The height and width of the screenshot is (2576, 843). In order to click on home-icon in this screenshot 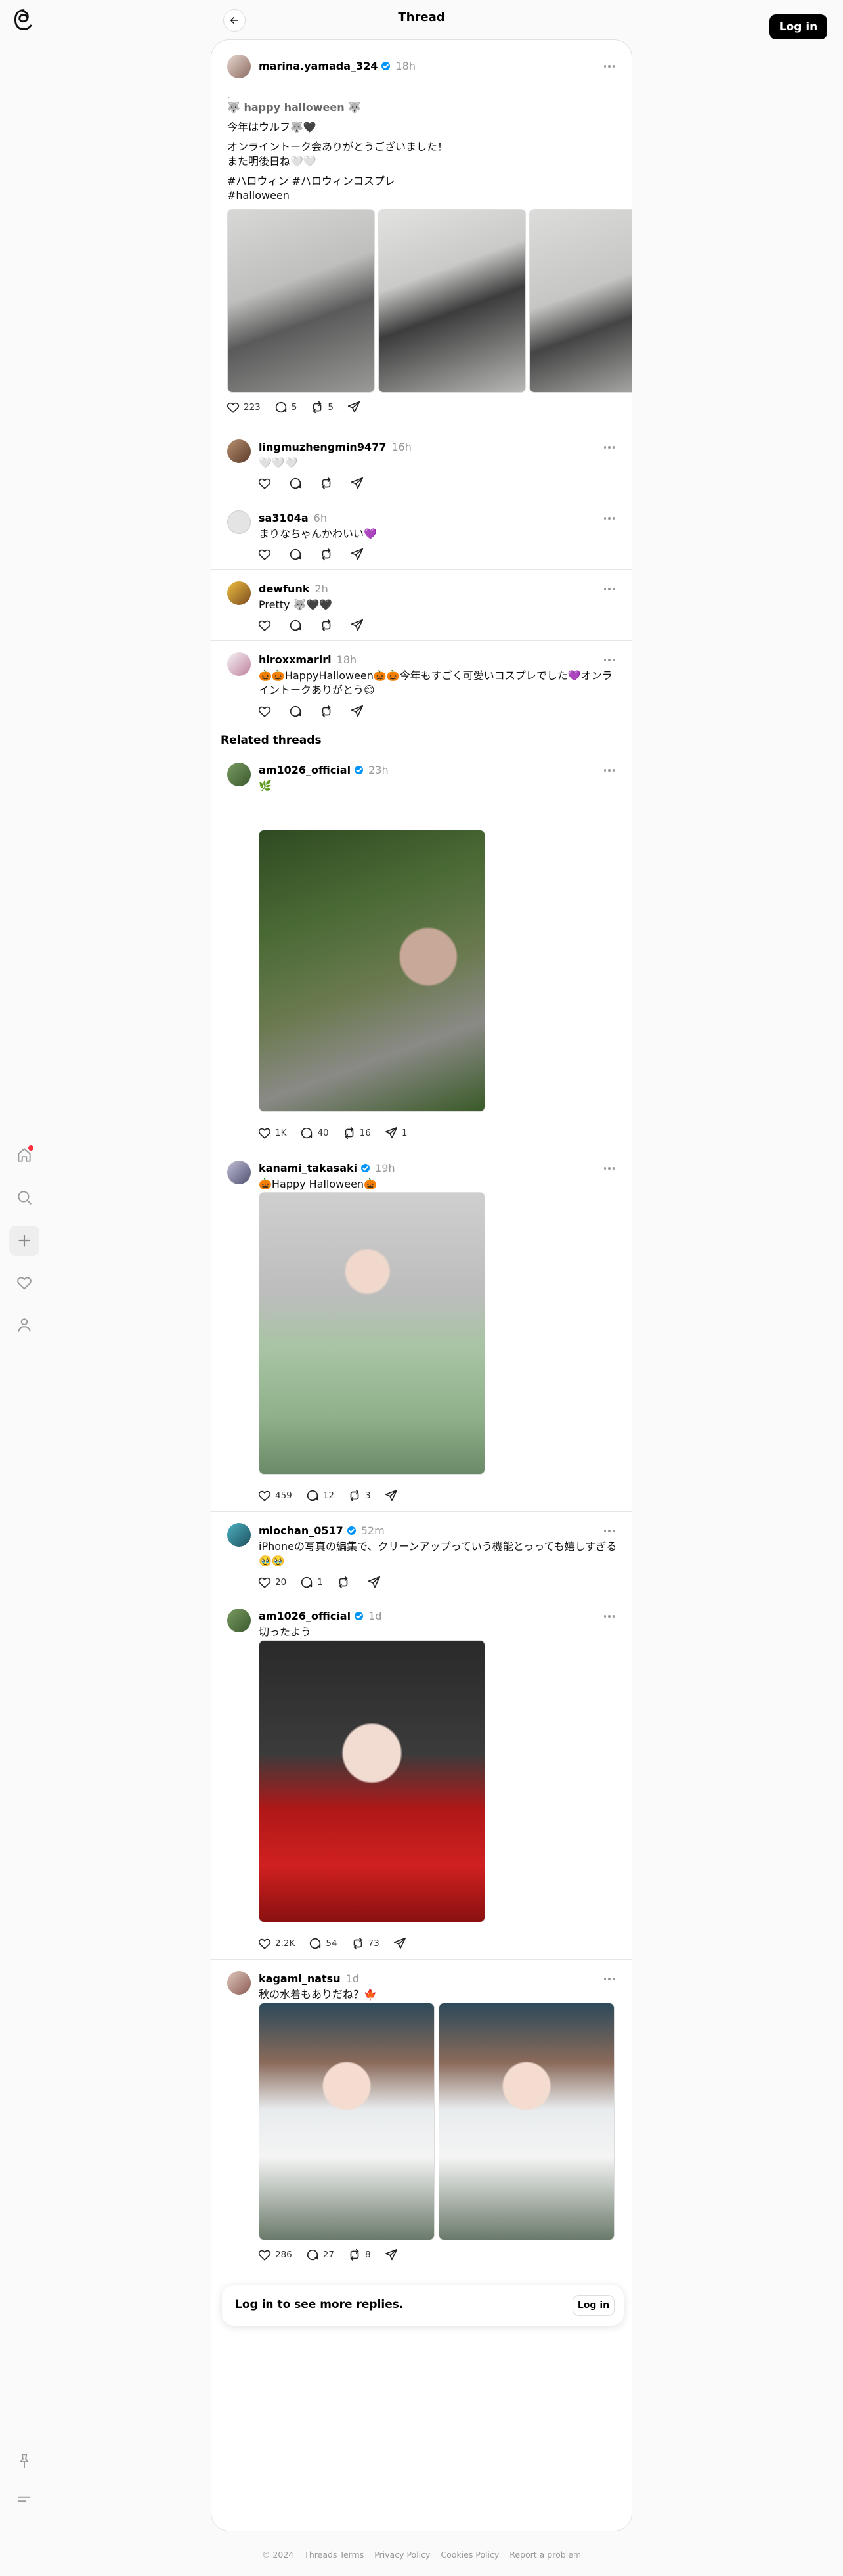, I will do `click(24, 1155)`.